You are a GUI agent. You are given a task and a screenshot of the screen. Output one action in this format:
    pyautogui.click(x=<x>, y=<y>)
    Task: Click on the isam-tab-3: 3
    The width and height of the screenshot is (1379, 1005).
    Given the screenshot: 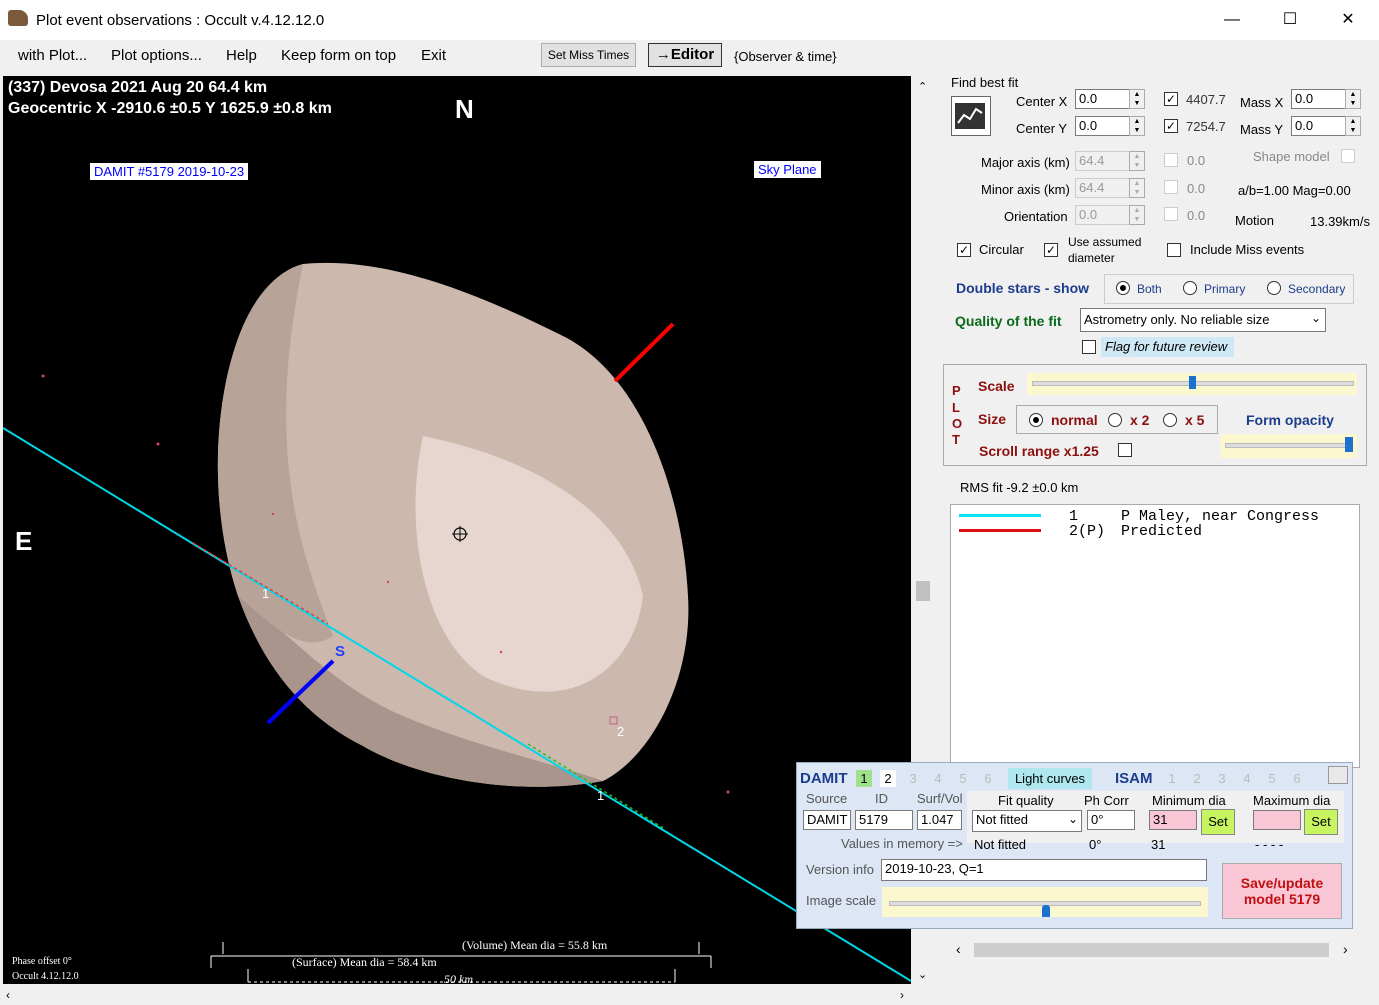 What is the action you would take?
    pyautogui.click(x=1222, y=778)
    